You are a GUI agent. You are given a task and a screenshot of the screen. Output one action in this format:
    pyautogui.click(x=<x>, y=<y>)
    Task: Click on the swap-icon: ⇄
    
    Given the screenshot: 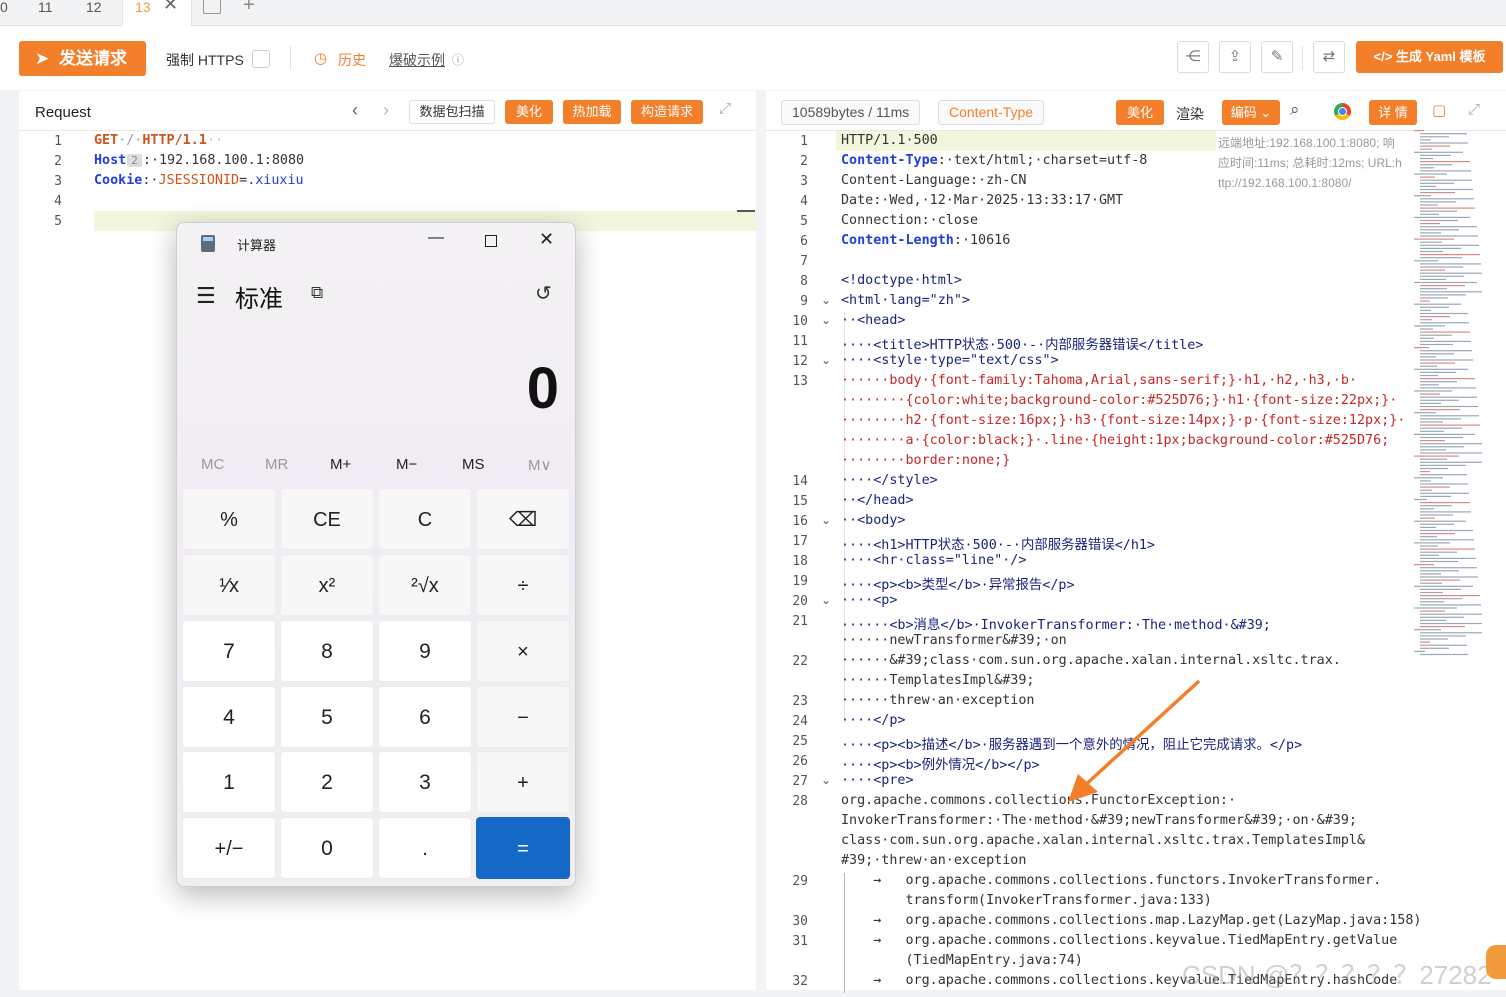 What is the action you would take?
    pyautogui.click(x=1329, y=57)
    